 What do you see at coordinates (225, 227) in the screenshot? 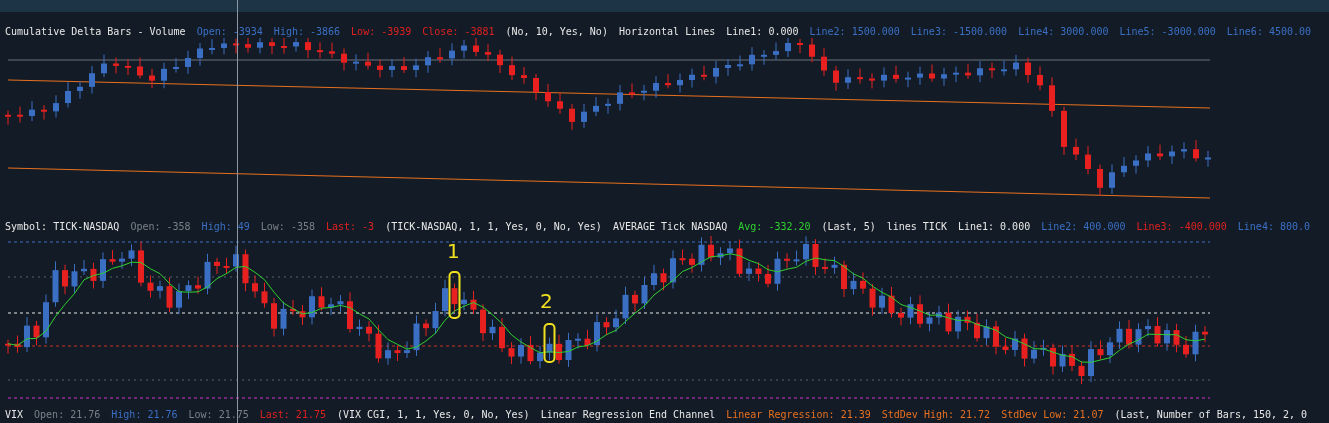
I see `legend-text: High: 49` at bounding box center [225, 227].